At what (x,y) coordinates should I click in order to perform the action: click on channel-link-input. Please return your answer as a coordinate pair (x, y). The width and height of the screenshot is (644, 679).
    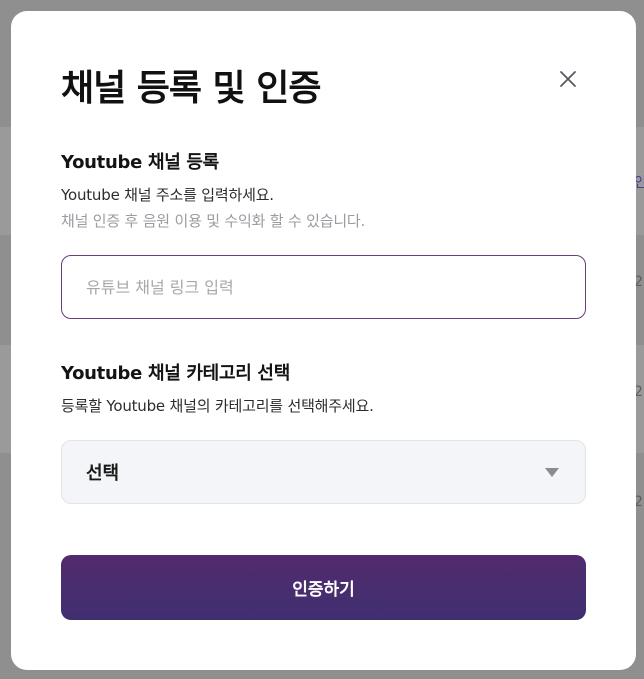
    Looking at the image, I should click on (323, 287).